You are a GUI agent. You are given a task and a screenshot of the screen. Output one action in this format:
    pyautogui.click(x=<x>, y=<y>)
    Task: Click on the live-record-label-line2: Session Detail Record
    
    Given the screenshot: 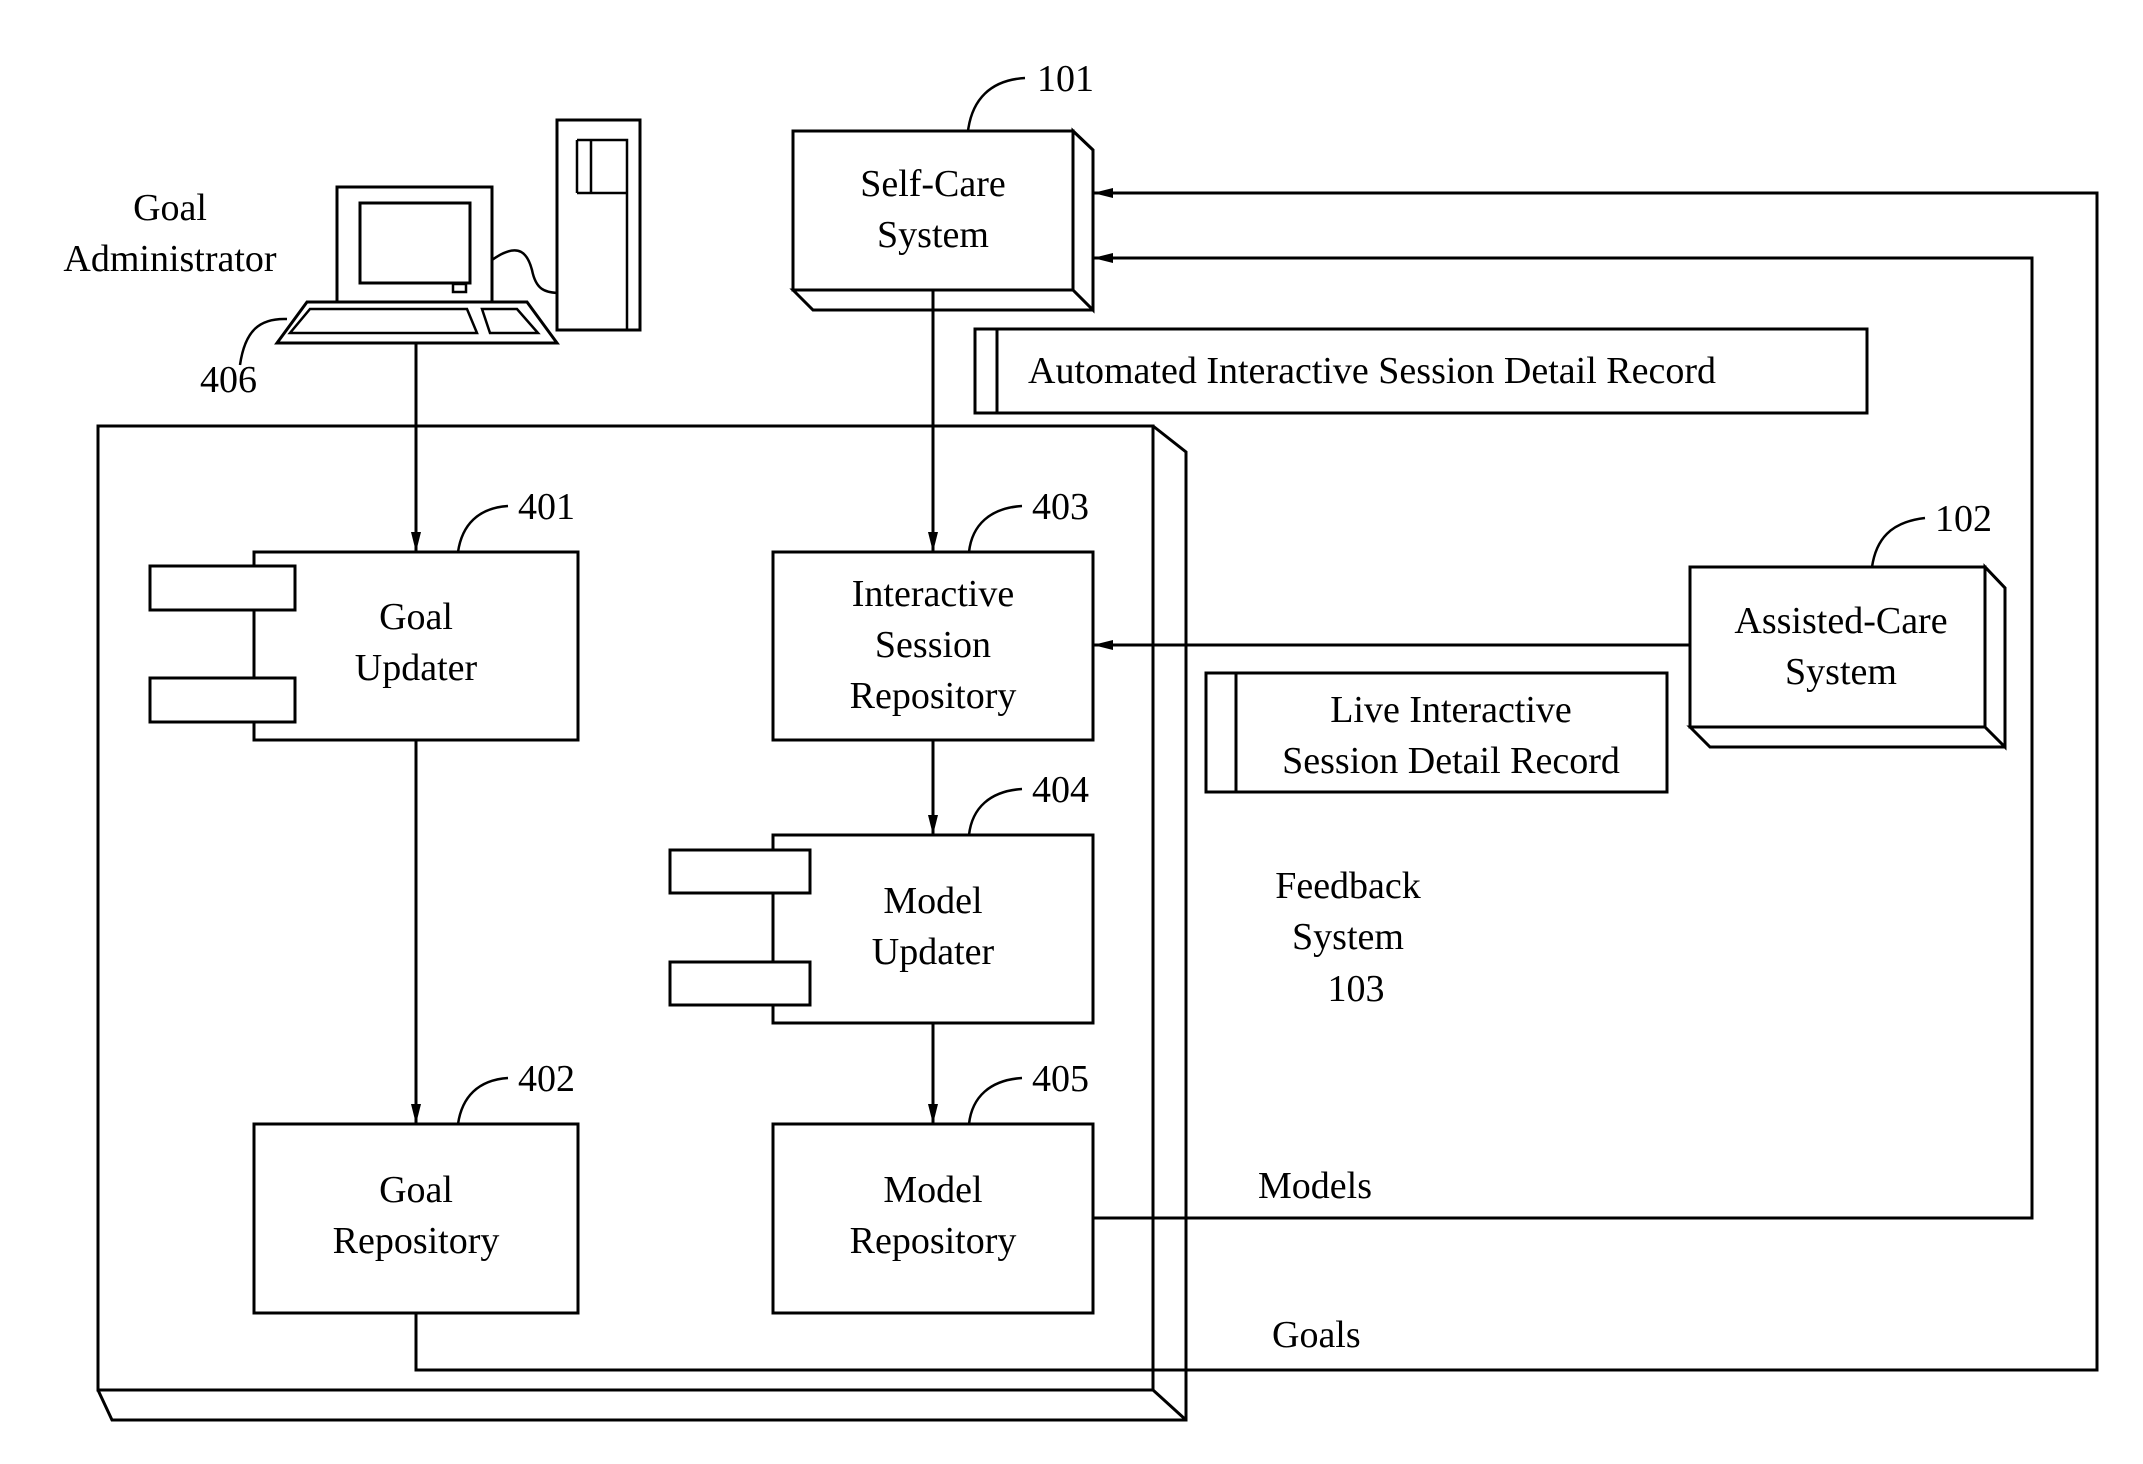 What is the action you would take?
    pyautogui.click(x=1451, y=761)
    